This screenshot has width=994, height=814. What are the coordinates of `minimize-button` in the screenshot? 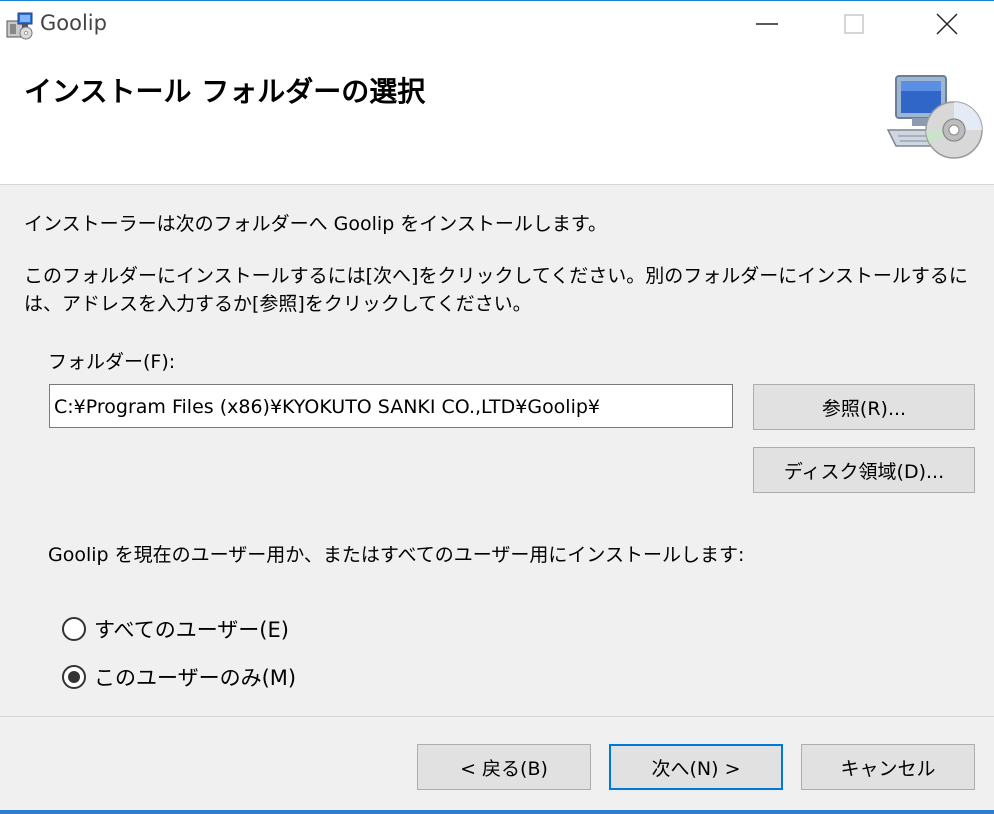 It's located at (767, 24).